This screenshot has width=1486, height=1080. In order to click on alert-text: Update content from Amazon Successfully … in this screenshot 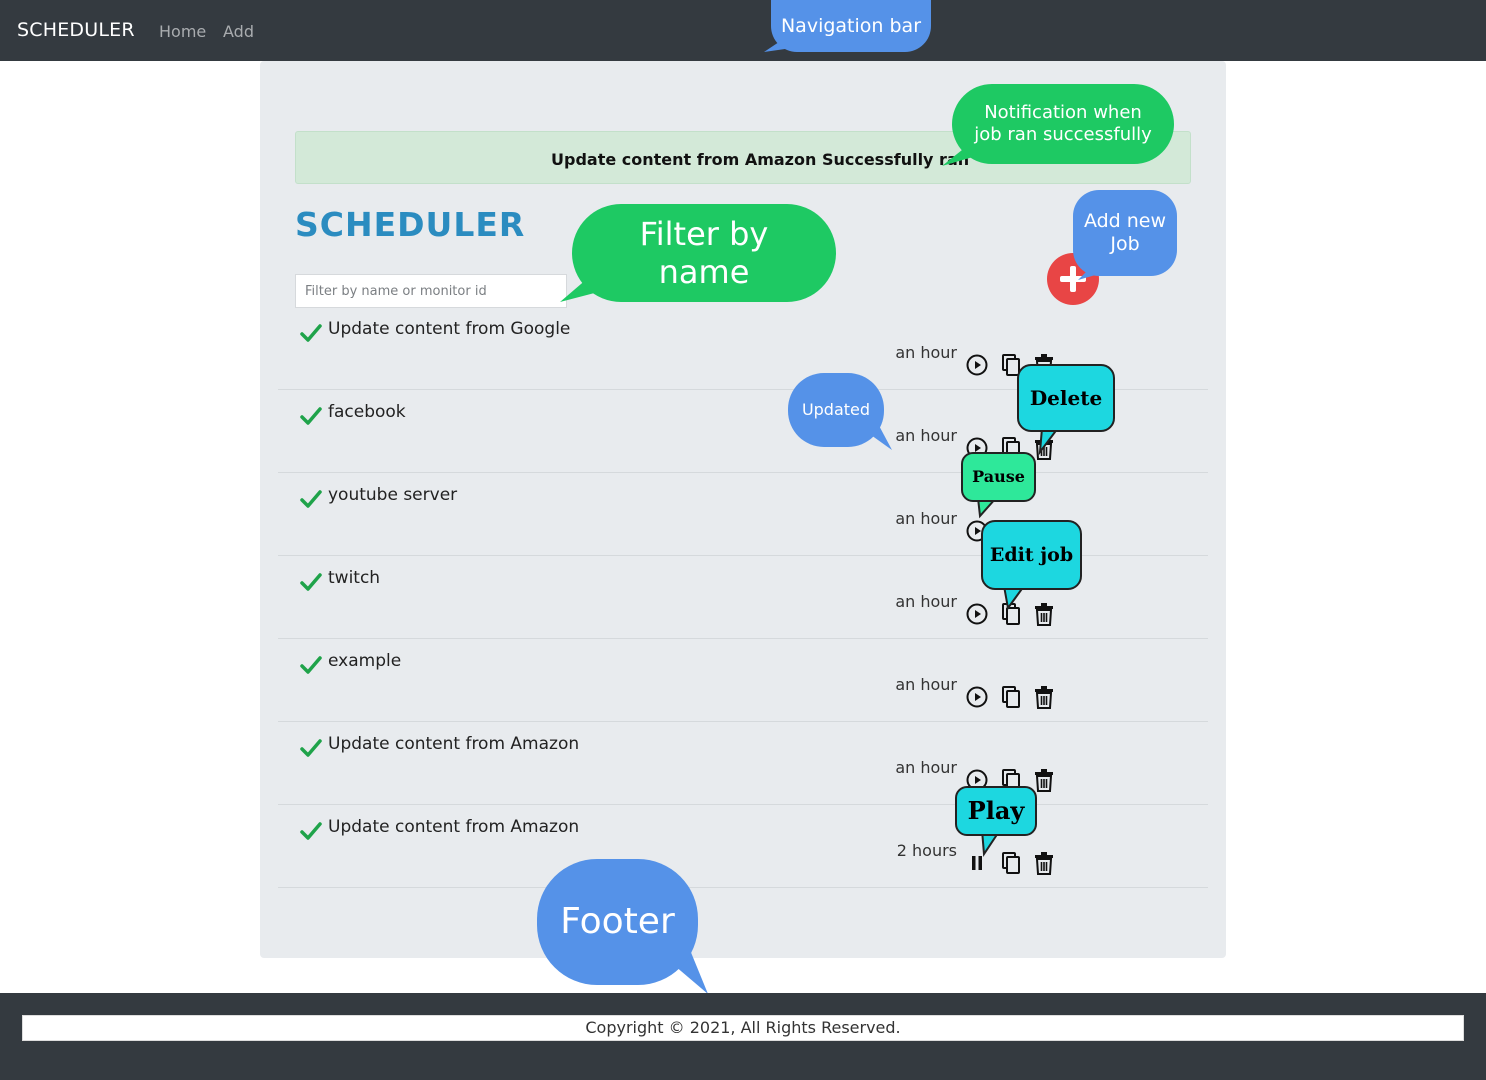, I will do `click(760, 159)`.